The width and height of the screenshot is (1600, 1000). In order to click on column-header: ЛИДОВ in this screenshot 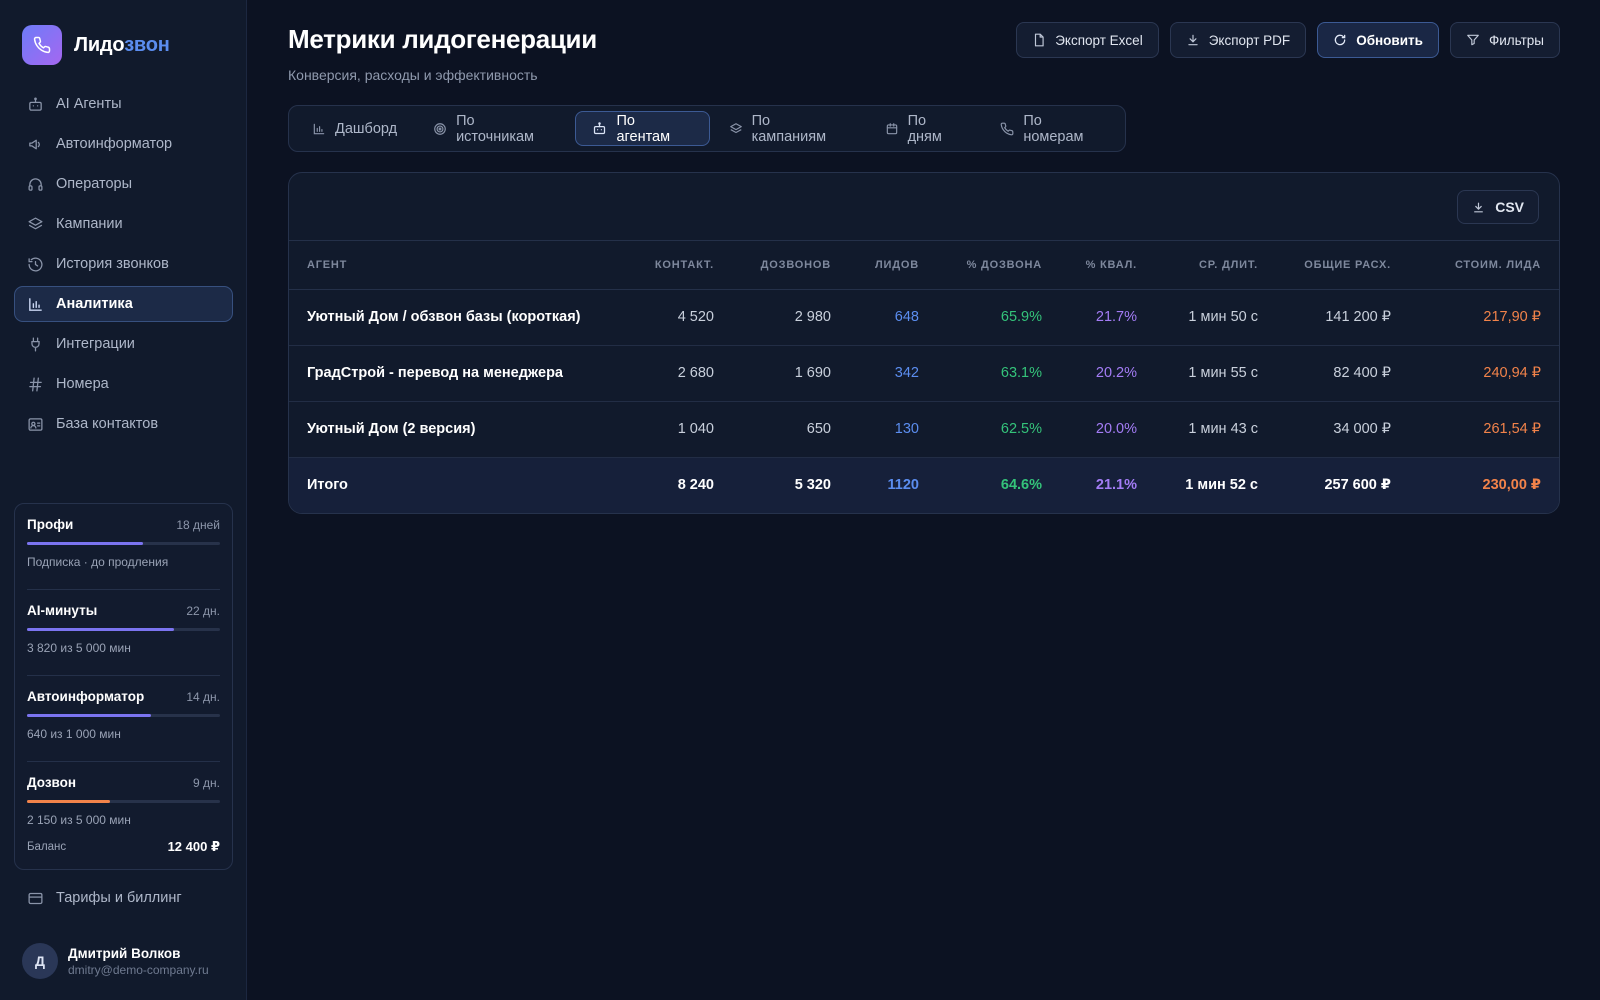, I will do `click(893, 265)`.